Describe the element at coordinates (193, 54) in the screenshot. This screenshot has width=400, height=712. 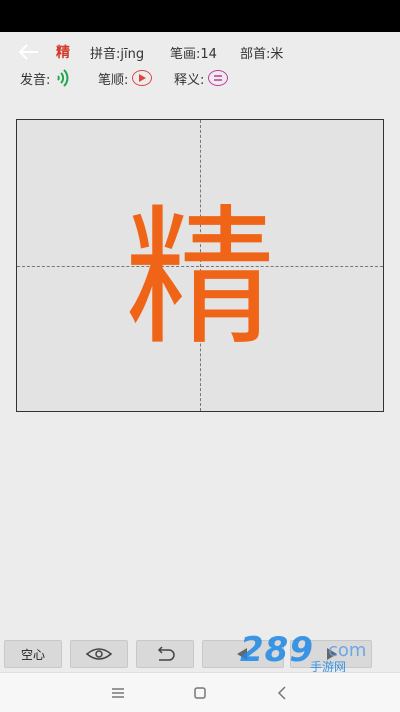
I see `stroke-count: 笔画:14` at that location.